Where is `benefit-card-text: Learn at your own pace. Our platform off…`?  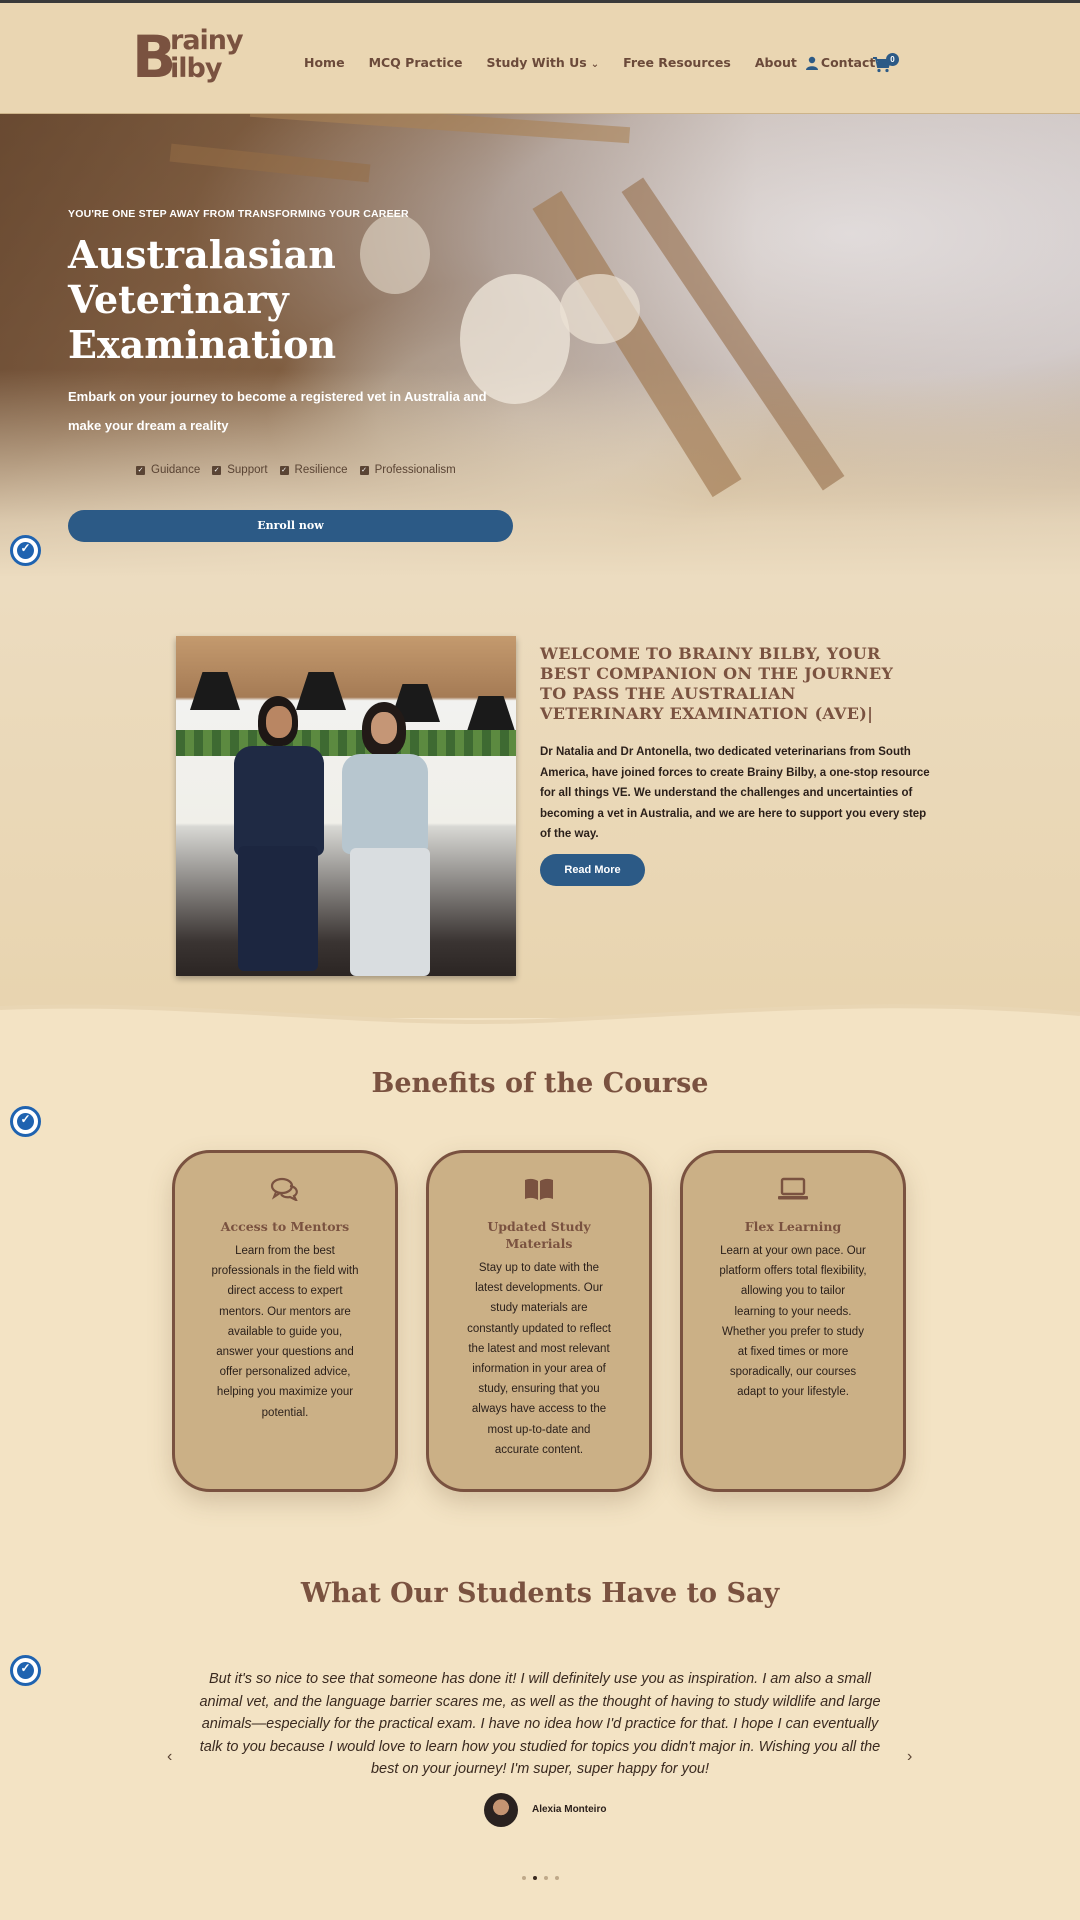 benefit-card-text: Learn at your own pace. Our platform off… is located at coordinates (793, 1322).